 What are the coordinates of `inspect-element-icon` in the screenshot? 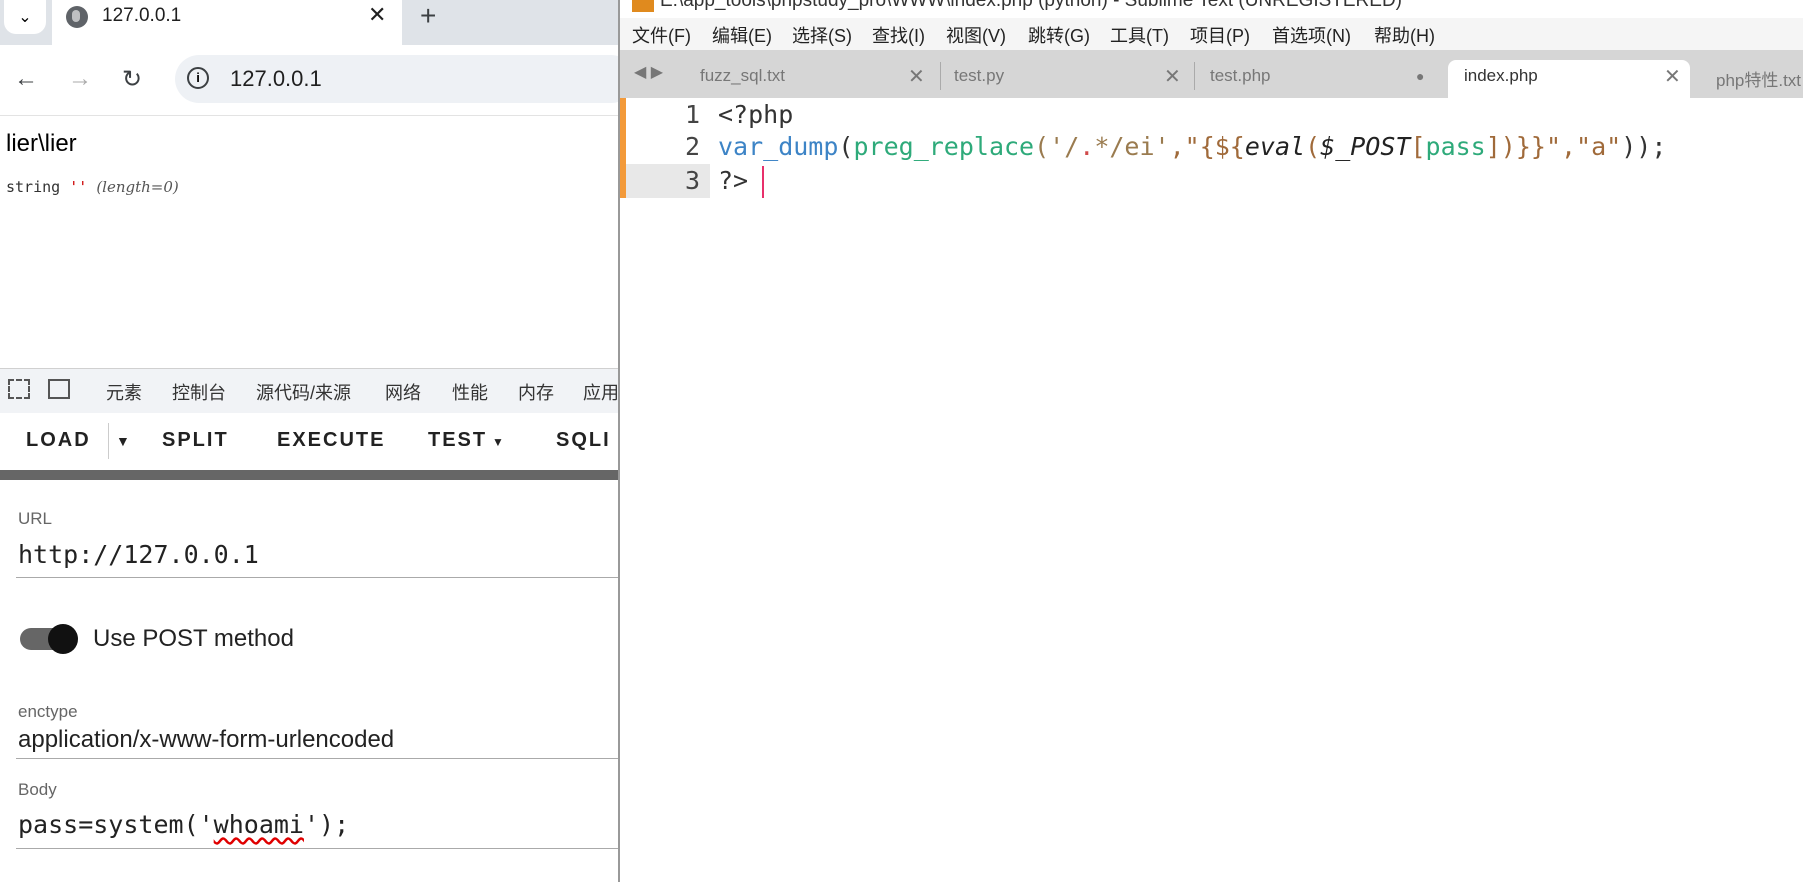 It's located at (19, 389).